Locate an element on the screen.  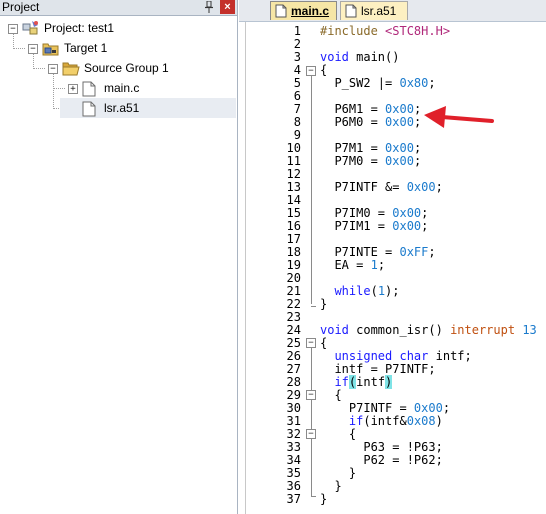
line-number: 7 is located at coordinates (297, 109).